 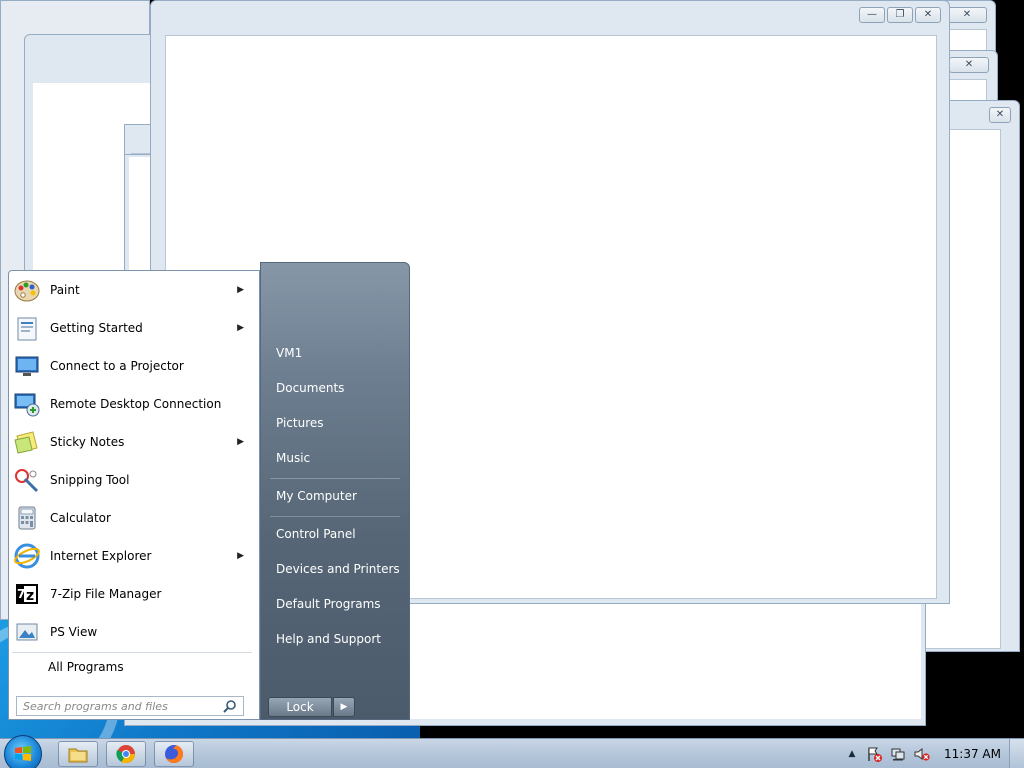 I want to click on program-label: Calculator, so click(x=80, y=518).